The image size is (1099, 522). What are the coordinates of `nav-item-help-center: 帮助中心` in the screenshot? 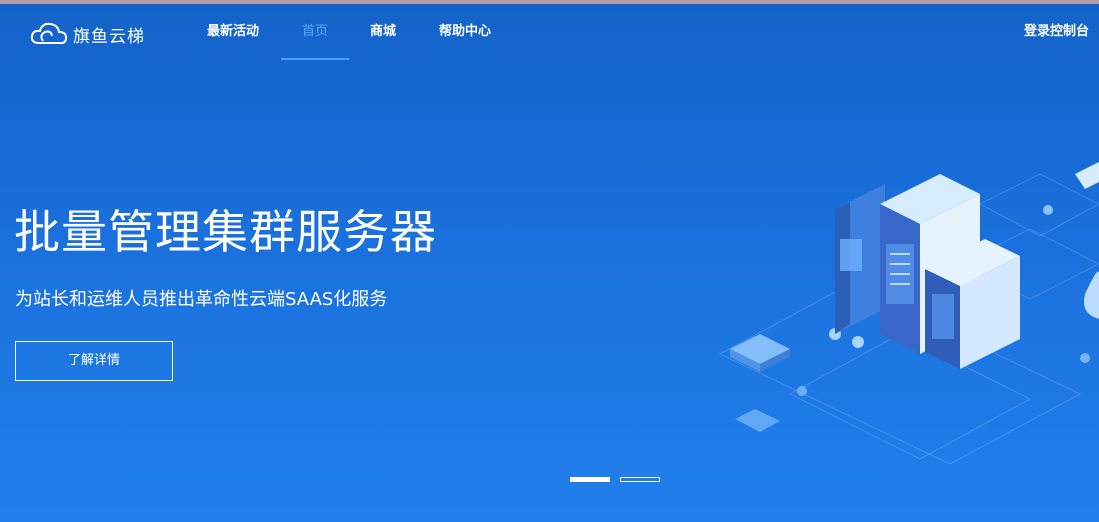 It's located at (465, 32).